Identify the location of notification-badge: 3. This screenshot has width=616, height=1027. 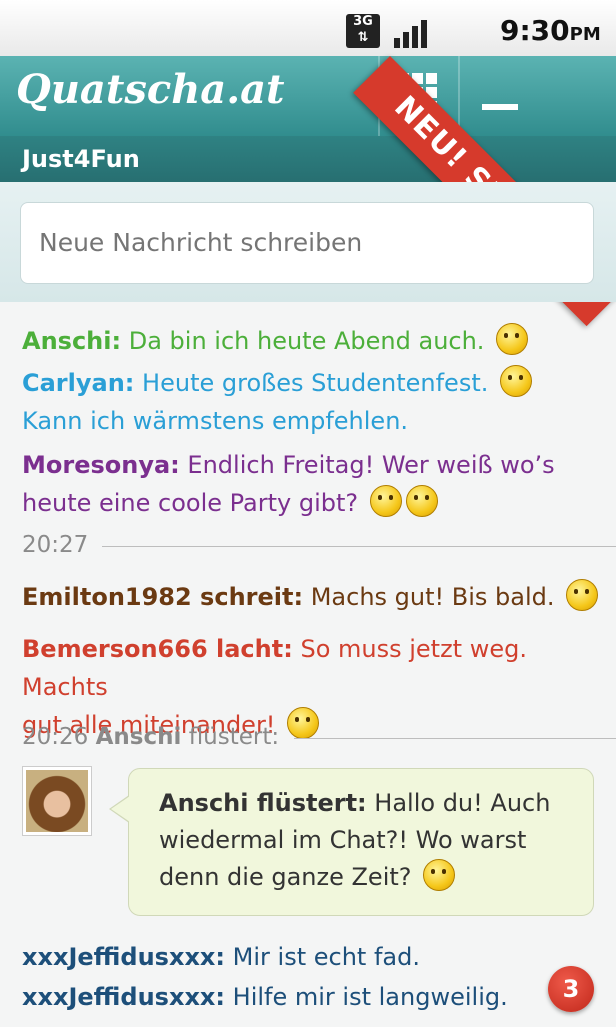
(571, 989).